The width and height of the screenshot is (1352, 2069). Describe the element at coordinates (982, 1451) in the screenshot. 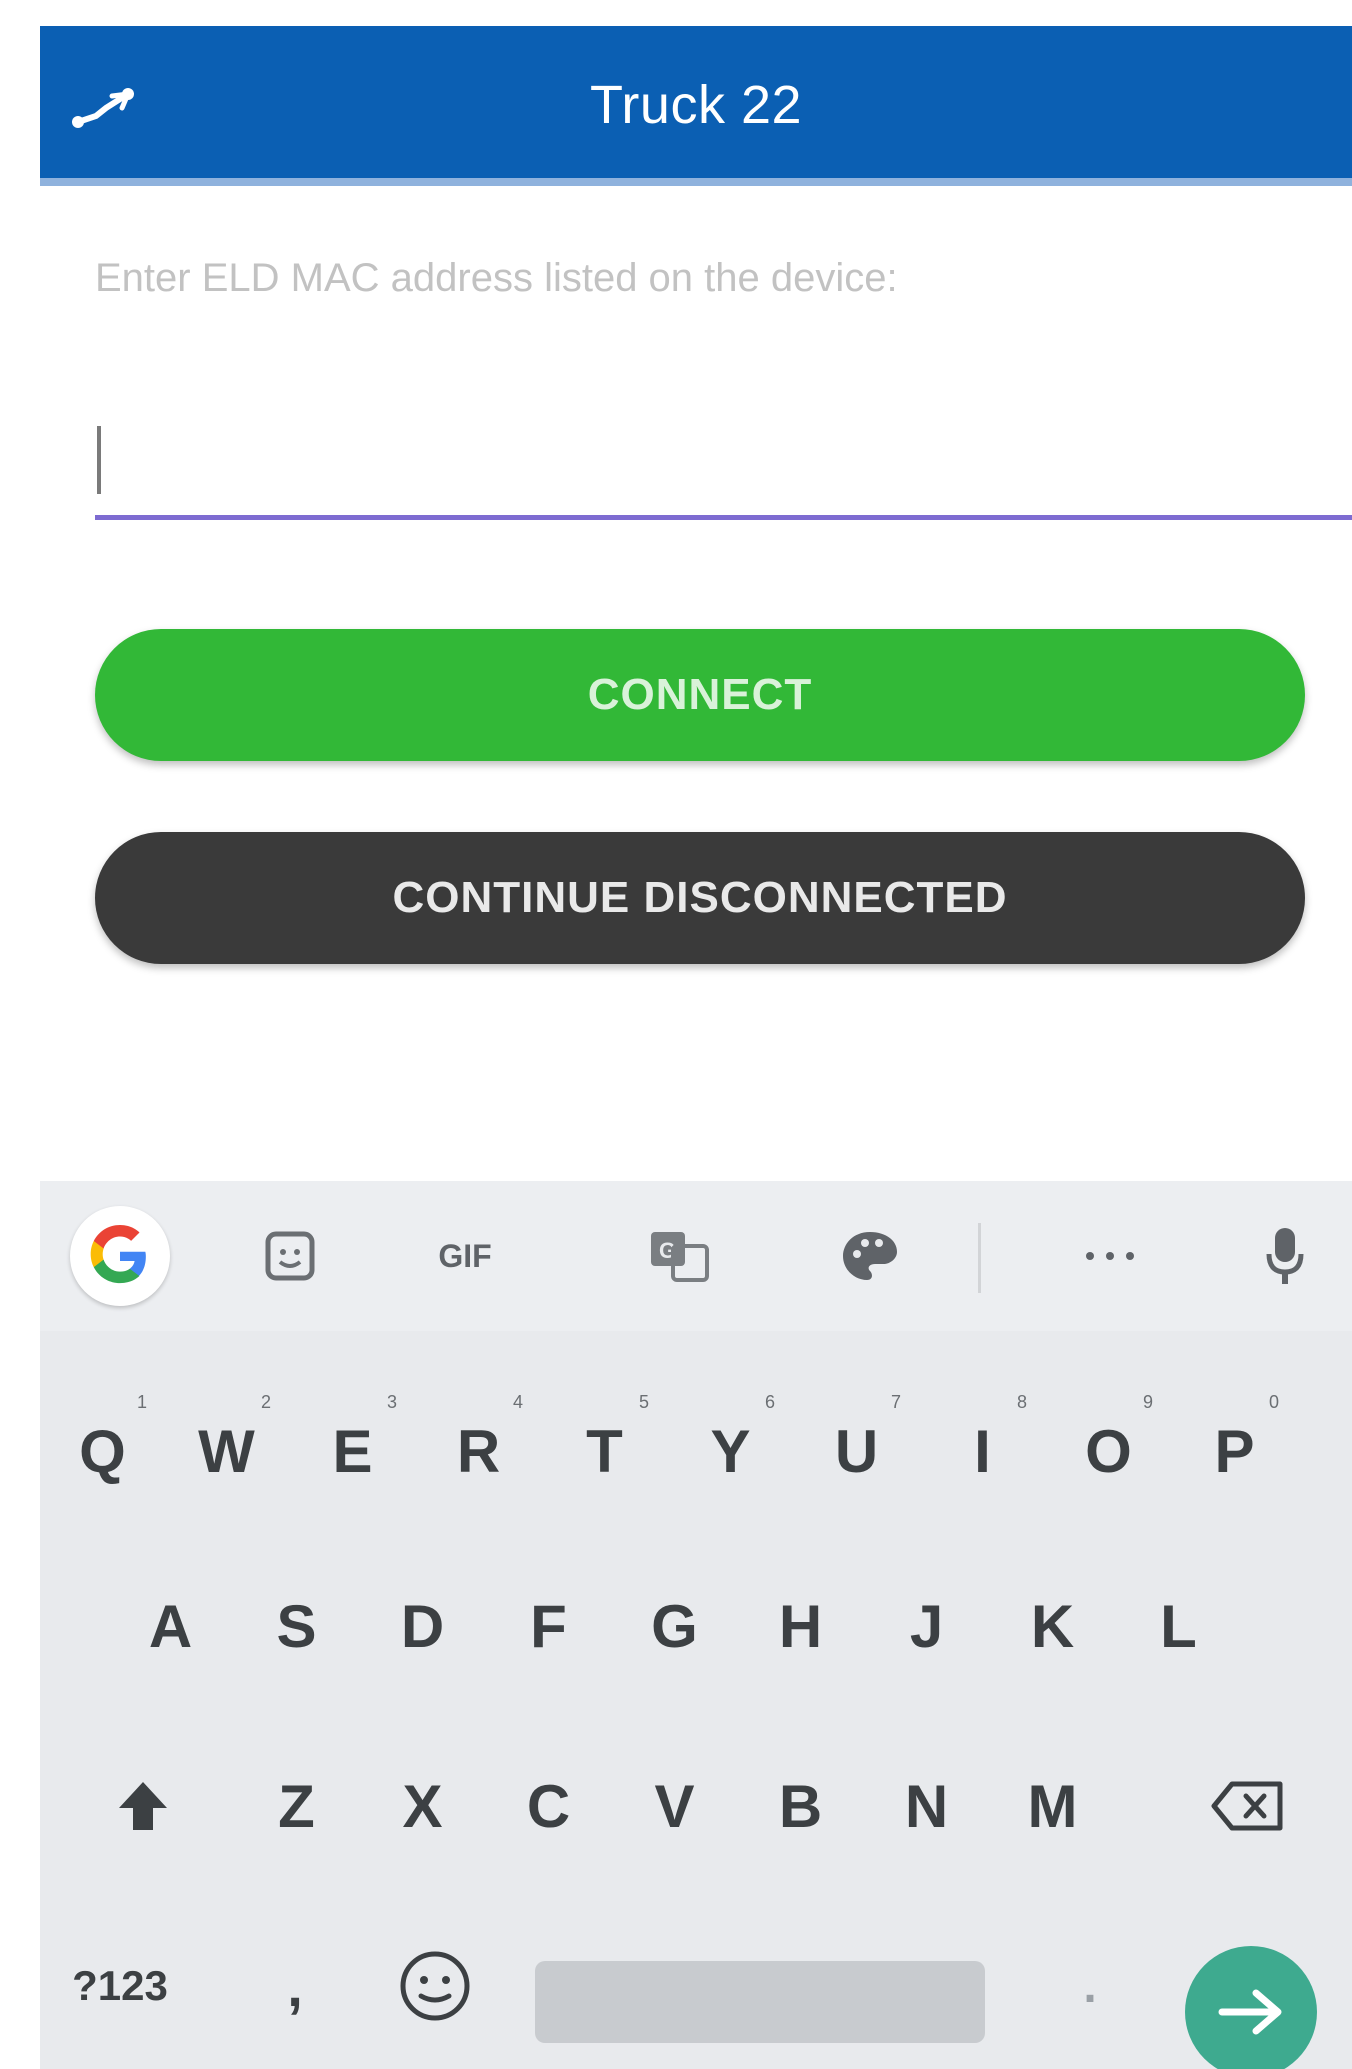

I see `key-i: I8` at that location.